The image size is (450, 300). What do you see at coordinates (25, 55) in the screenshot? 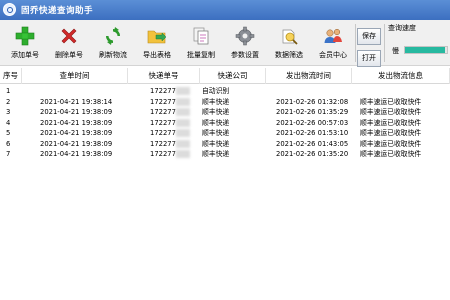
I see `add-tracking-label: 添加单号` at bounding box center [25, 55].